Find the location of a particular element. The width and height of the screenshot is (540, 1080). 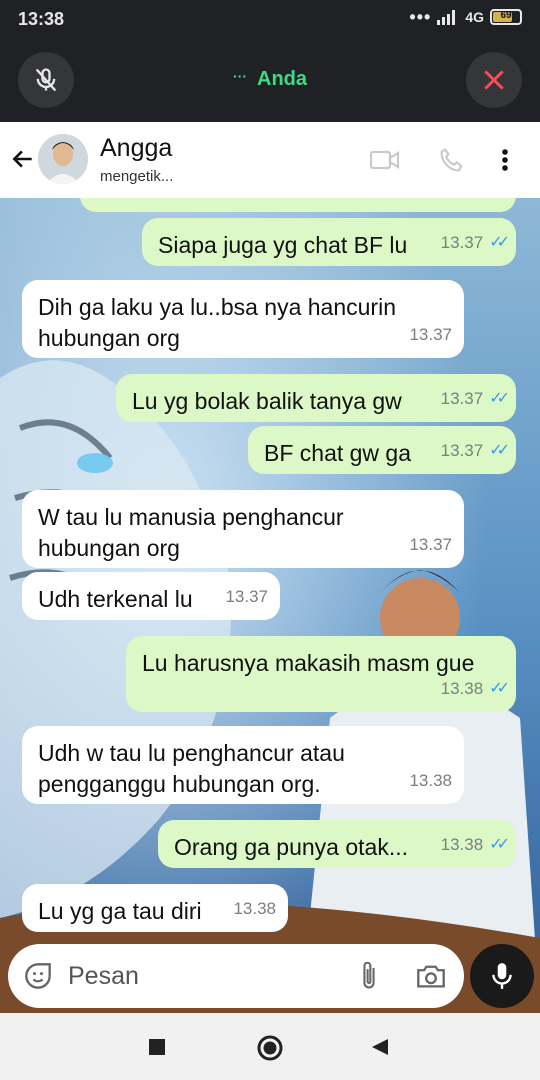

message-bubble-incoming: Lu yg ga tau diri 13.38 is located at coordinates (155, 908).